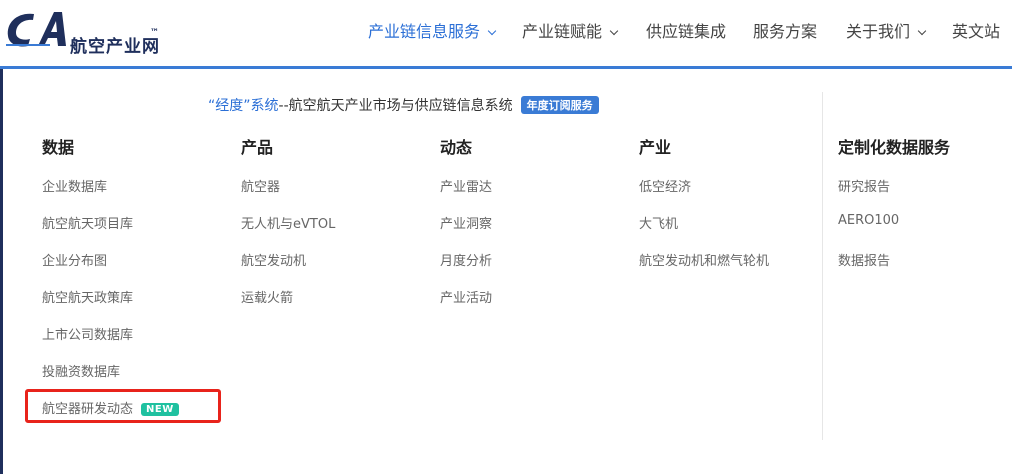  I want to click on system-title: “经度”系统--航空航天产业市场与供应链信息系统 年度订阅服务, so click(403, 105).